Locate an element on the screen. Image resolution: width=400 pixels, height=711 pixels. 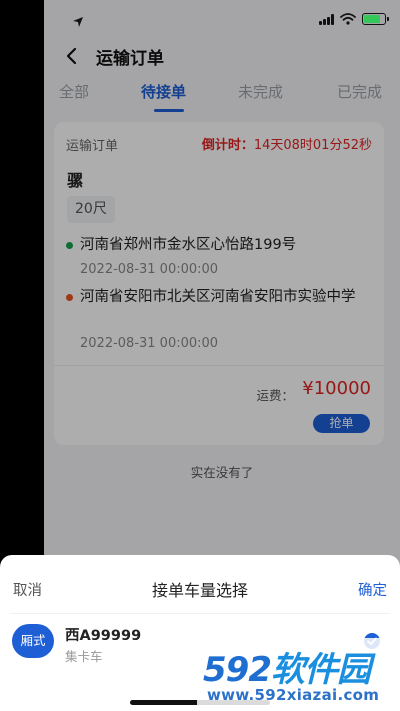
vehicle-type: 集卡车 is located at coordinates (84, 656).